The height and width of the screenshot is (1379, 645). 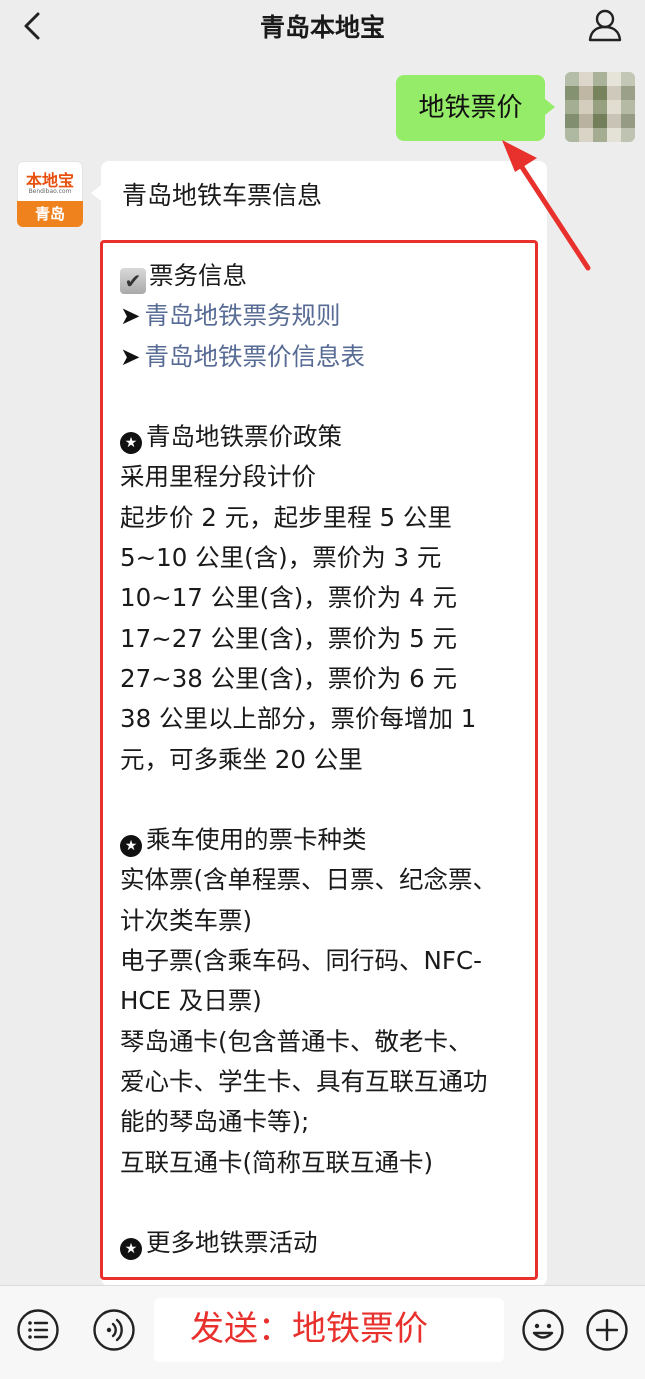 I want to click on checkbox-icon: ✔, so click(x=133, y=281).